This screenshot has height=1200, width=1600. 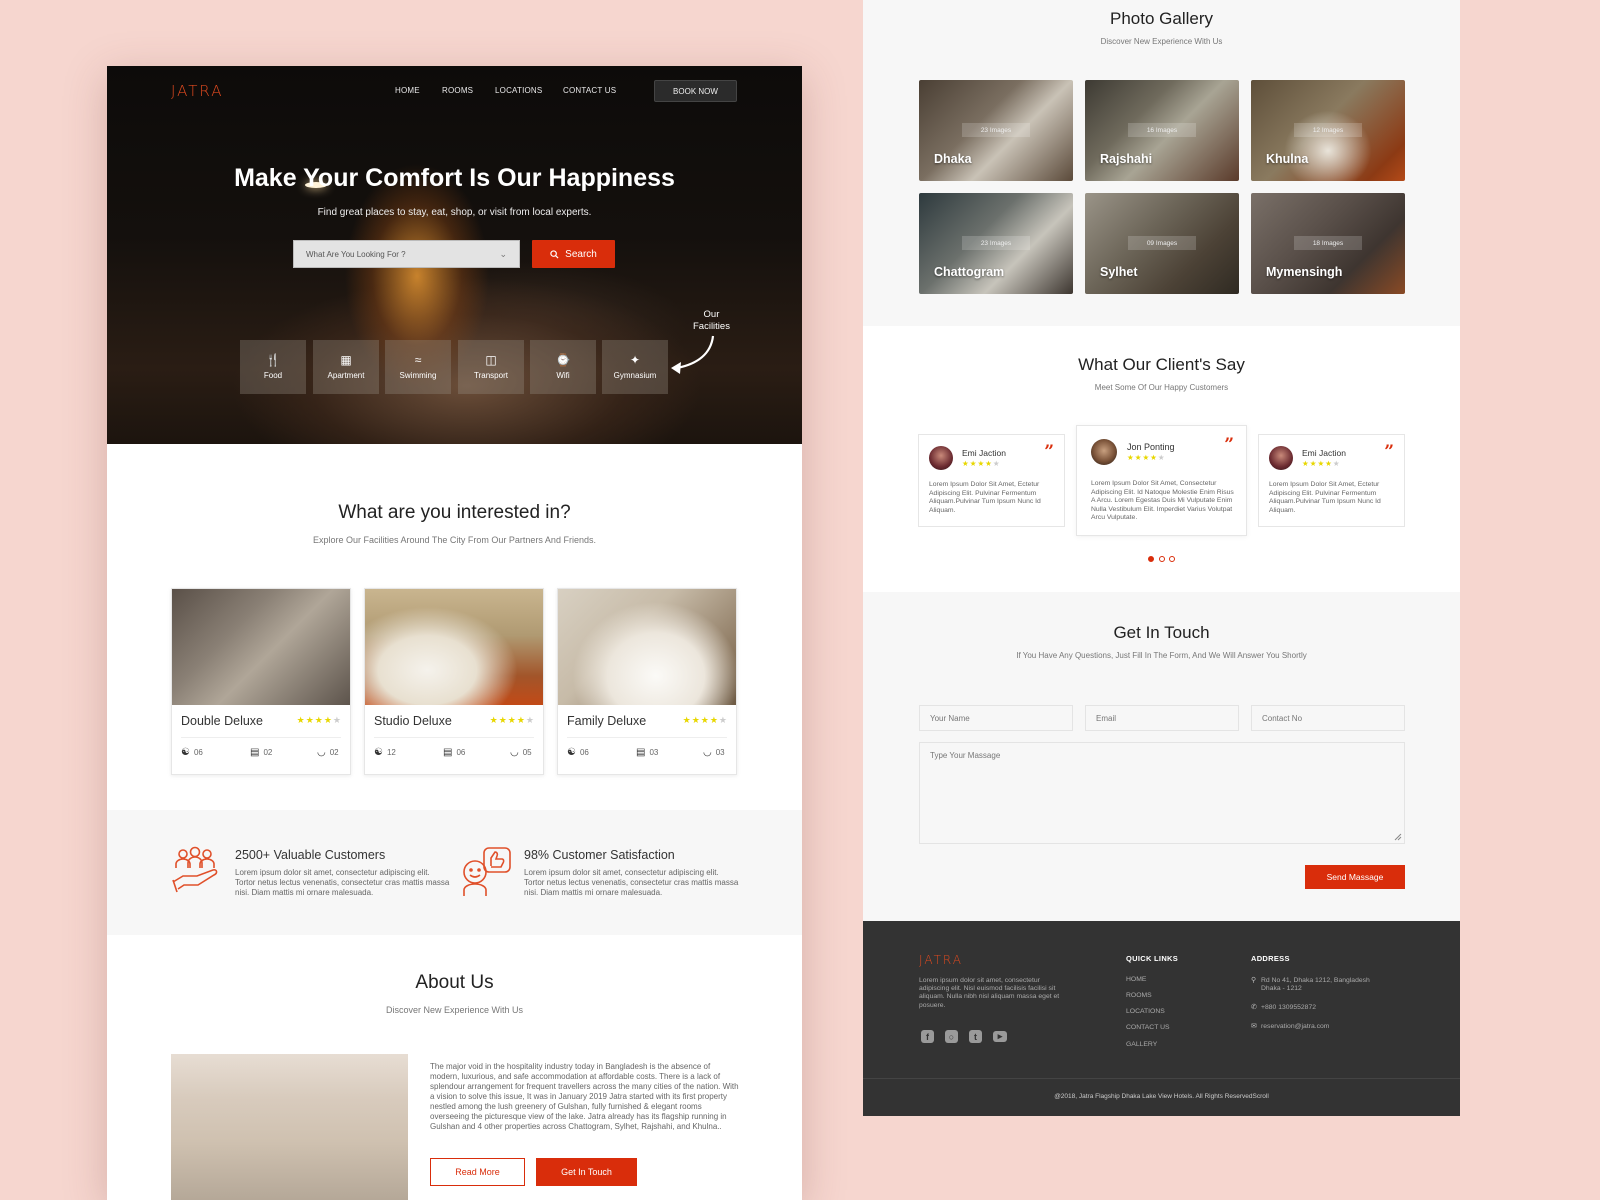 What do you see at coordinates (477, 1172) in the screenshot?
I see `read-more-button: Read More` at bounding box center [477, 1172].